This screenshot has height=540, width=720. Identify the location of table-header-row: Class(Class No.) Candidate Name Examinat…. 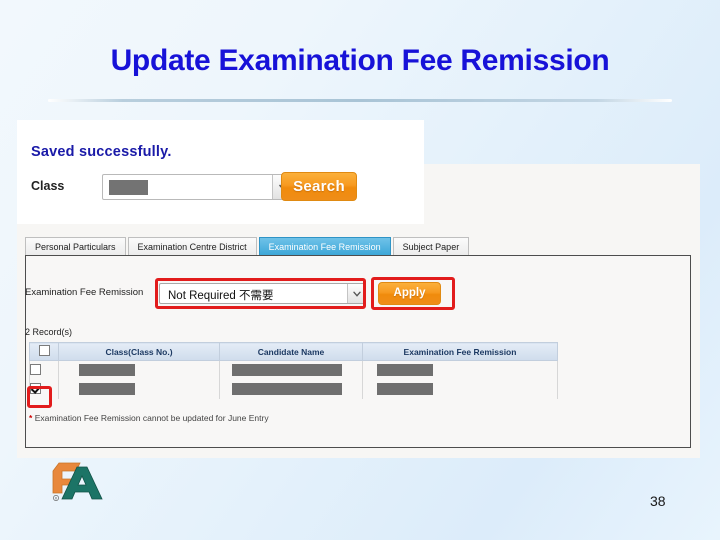
(293, 351).